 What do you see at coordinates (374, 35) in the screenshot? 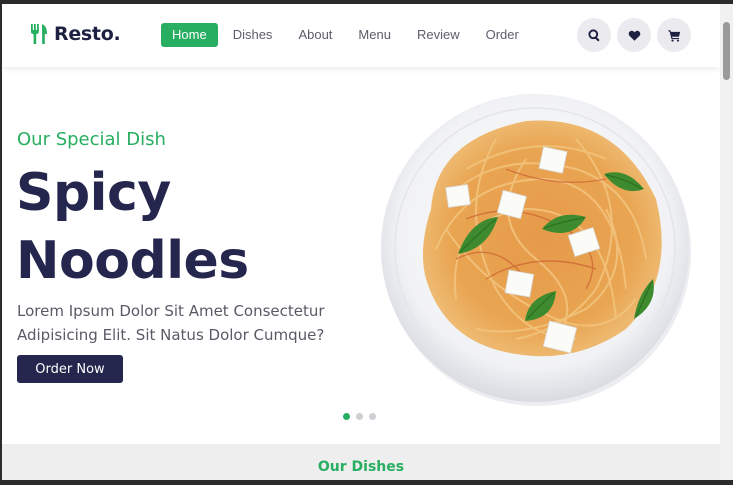
I see `nav-menu: Menu` at bounding box center [374, 35].